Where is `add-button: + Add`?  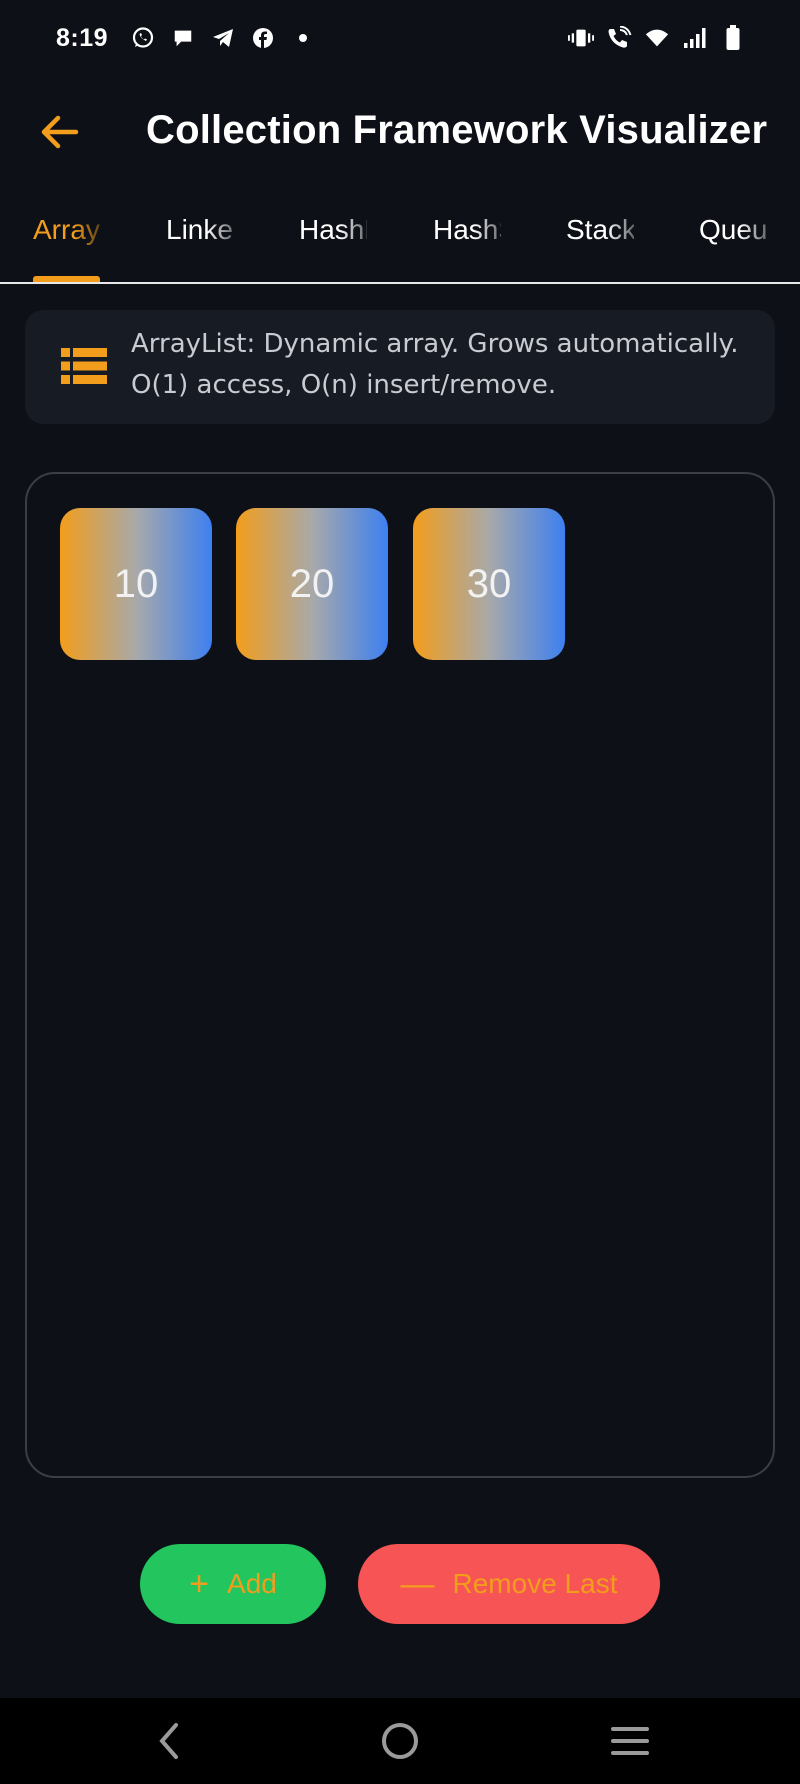 add-button: + Add is located at coordinates (233, 1584).